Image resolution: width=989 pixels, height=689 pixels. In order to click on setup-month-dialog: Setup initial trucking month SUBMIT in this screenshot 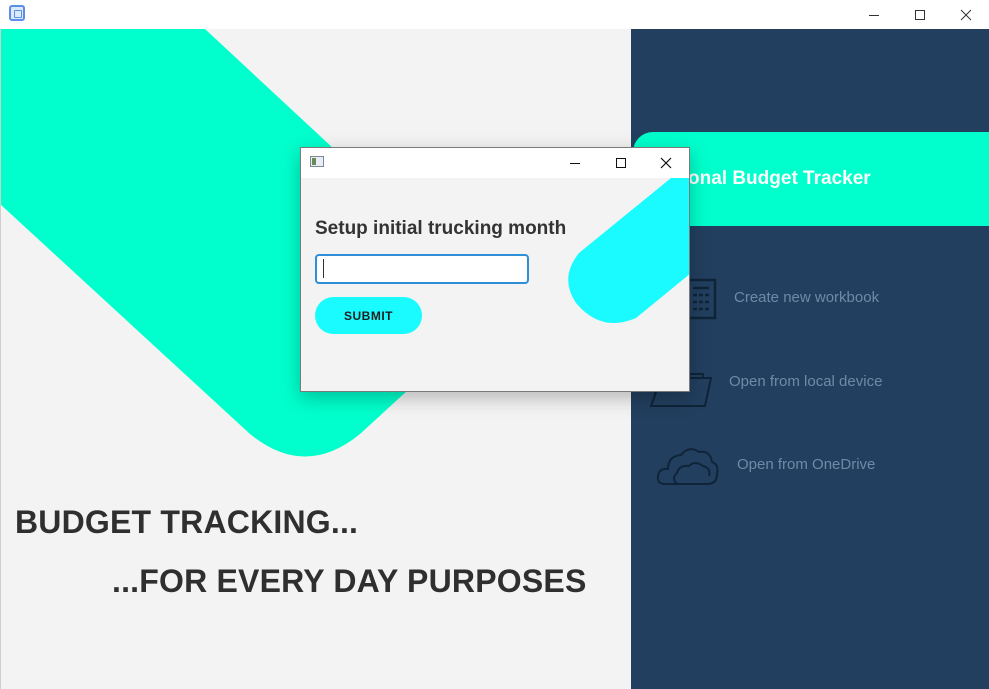, I will do `click(495, 269)`.